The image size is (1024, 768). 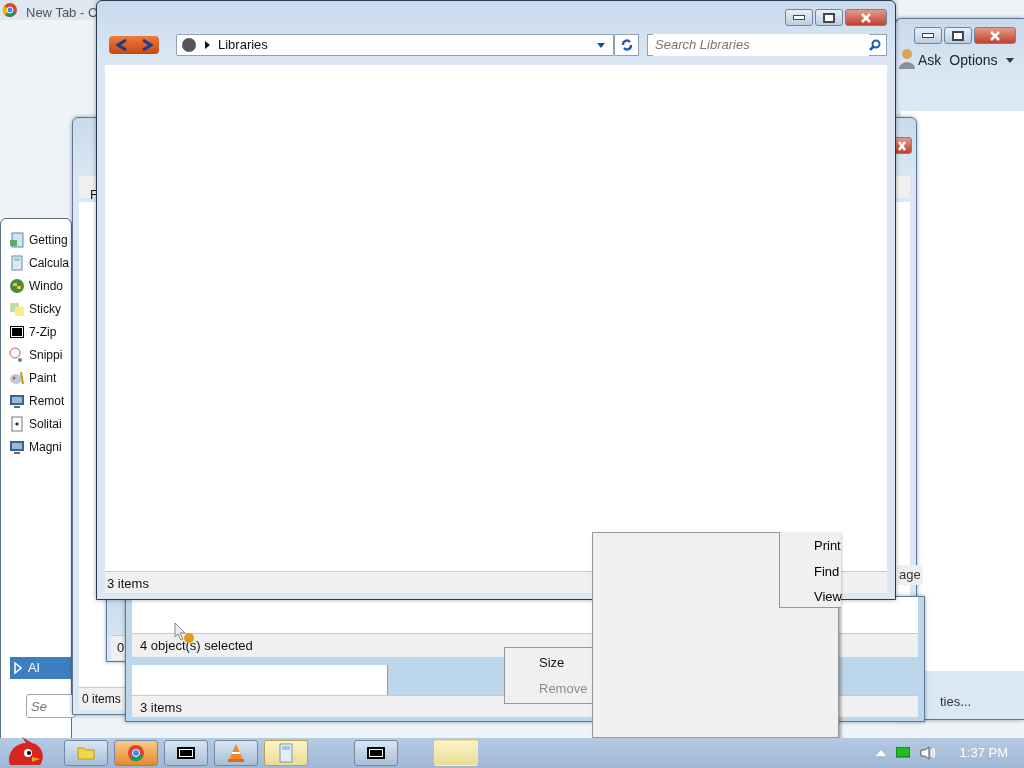 I want to click on document-icon, so click(x=17, y=239).